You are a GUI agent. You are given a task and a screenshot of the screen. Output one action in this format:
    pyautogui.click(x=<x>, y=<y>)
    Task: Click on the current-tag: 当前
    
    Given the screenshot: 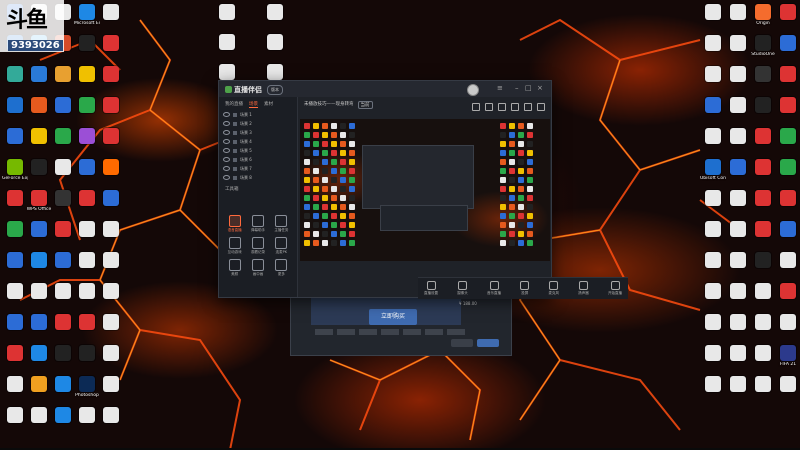 What is the action you would take?
    pyautogui.click(x=365, y=105)
    